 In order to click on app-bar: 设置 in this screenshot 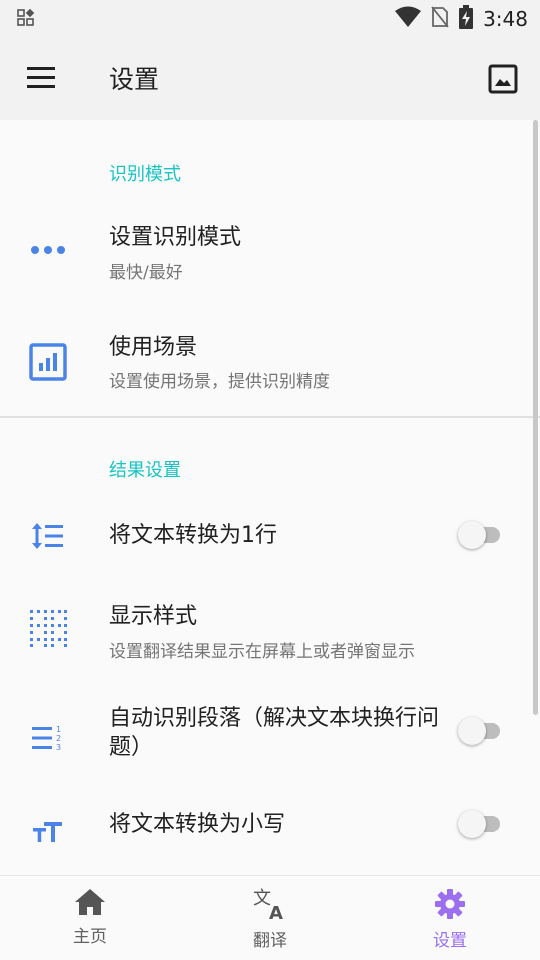, I will do `click(270, 79)`.